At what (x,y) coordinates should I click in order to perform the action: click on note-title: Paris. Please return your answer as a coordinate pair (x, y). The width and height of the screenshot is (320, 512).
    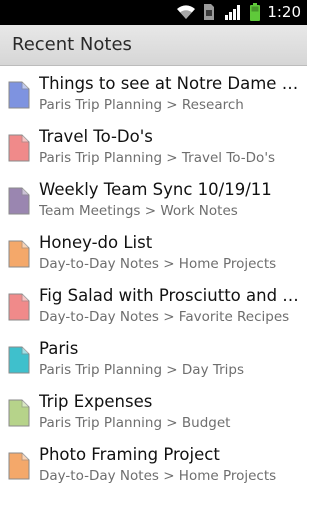
    Looking at the image, I should click on (59, 348).